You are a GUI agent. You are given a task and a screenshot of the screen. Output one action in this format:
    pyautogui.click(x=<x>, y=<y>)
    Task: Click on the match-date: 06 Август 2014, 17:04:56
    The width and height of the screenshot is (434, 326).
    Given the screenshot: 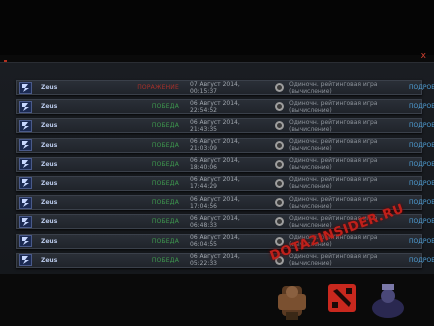 What is the action you would take?
    pyautogui.click(x=215, y=202)
    